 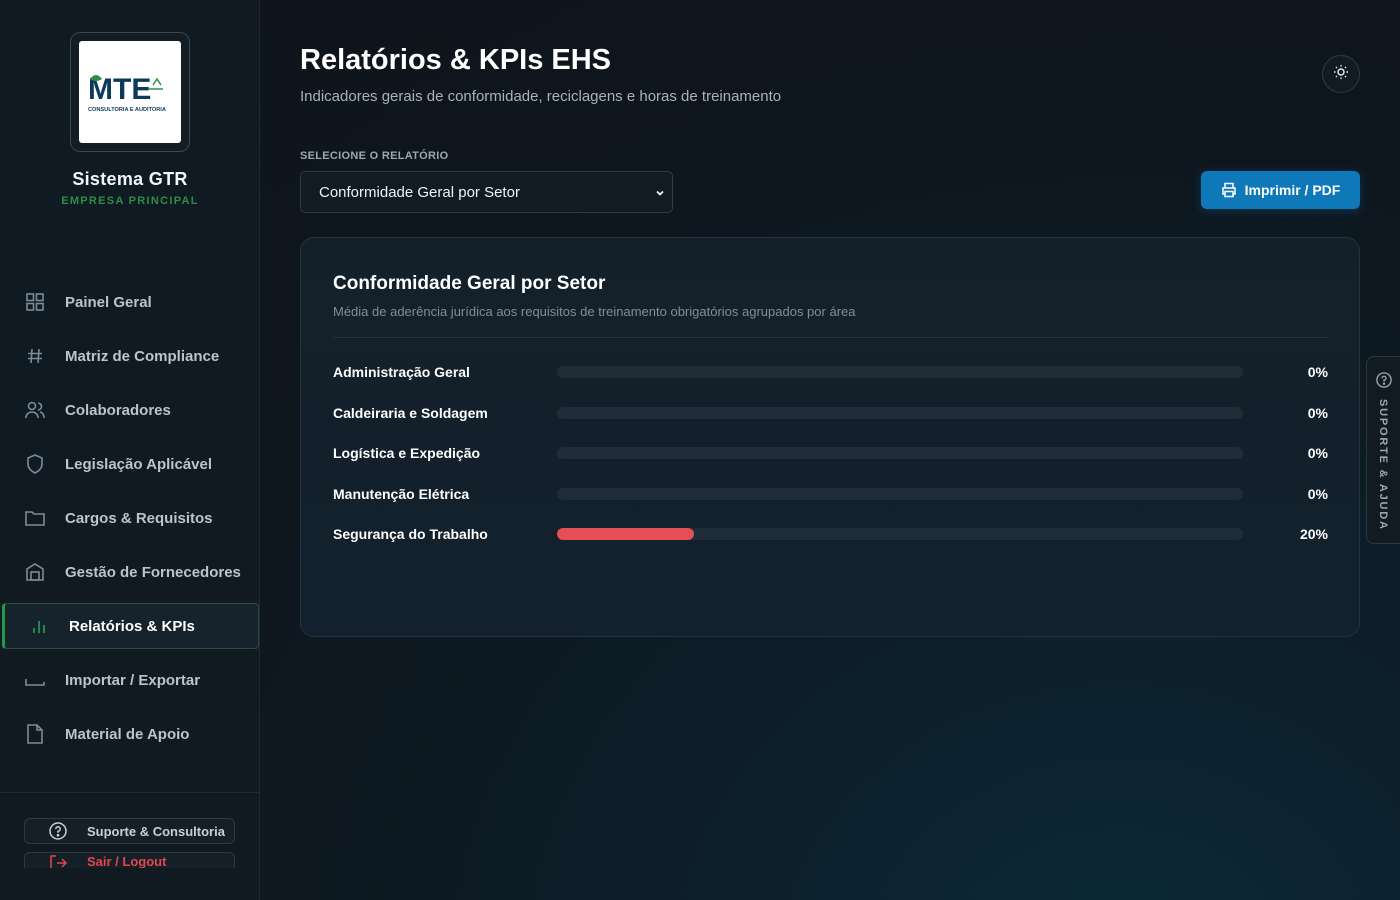 I want to click on sidebar-item-fornecedores: Gestão de Fornecedores, so click(x=130, y=572).